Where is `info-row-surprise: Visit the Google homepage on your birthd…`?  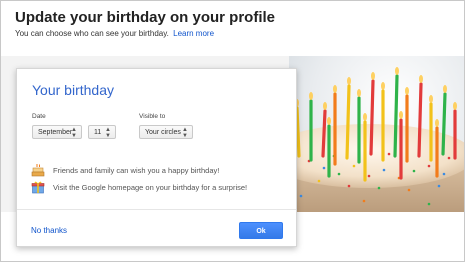 info-row-surprise: Visit the Google homepage on your birthd… is located at coordinates (162, 187).